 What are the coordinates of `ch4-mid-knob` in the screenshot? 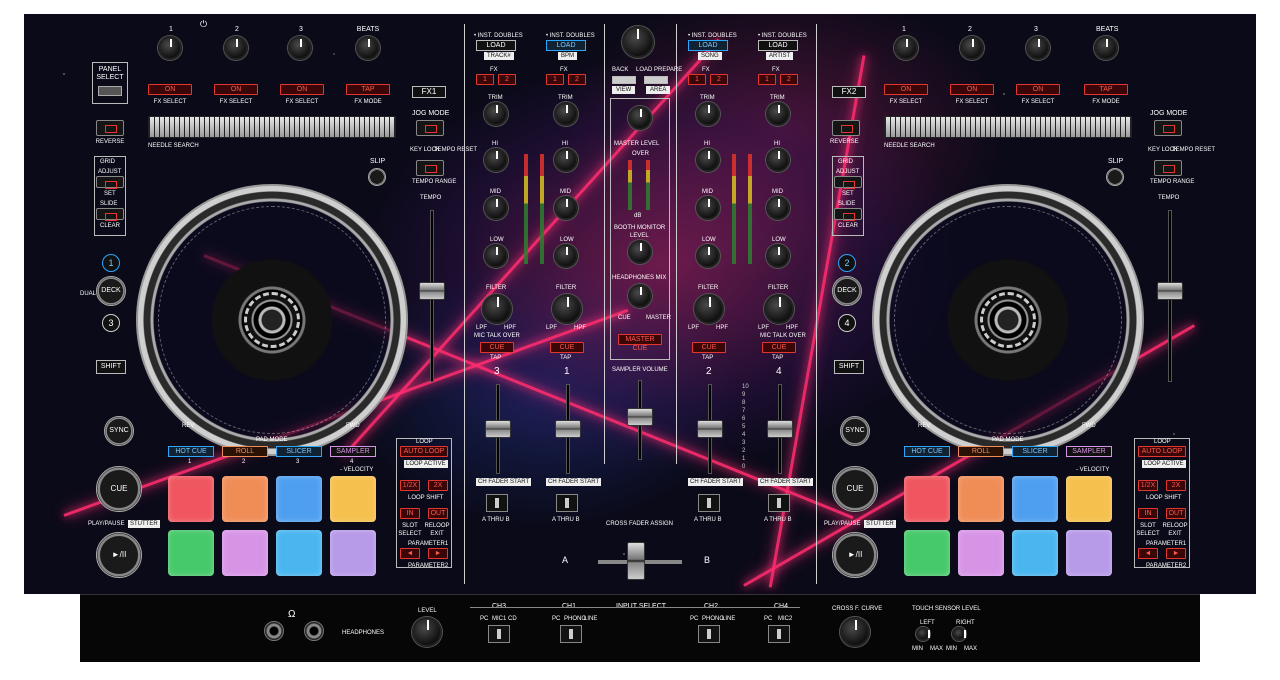 It's located at (778, 208).